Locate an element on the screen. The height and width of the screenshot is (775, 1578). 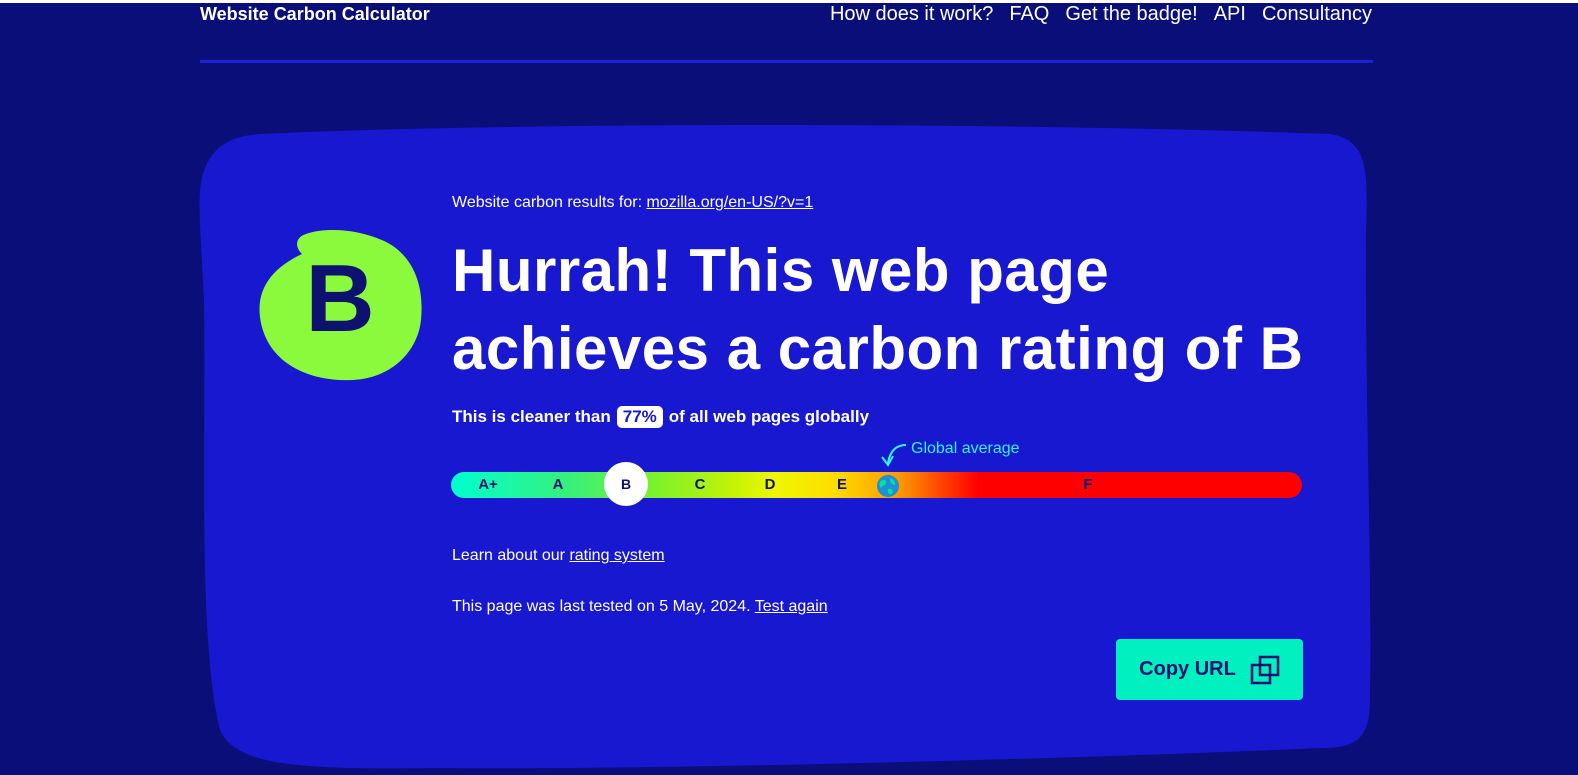
copy-icon is located at coordinates (1265, 669).